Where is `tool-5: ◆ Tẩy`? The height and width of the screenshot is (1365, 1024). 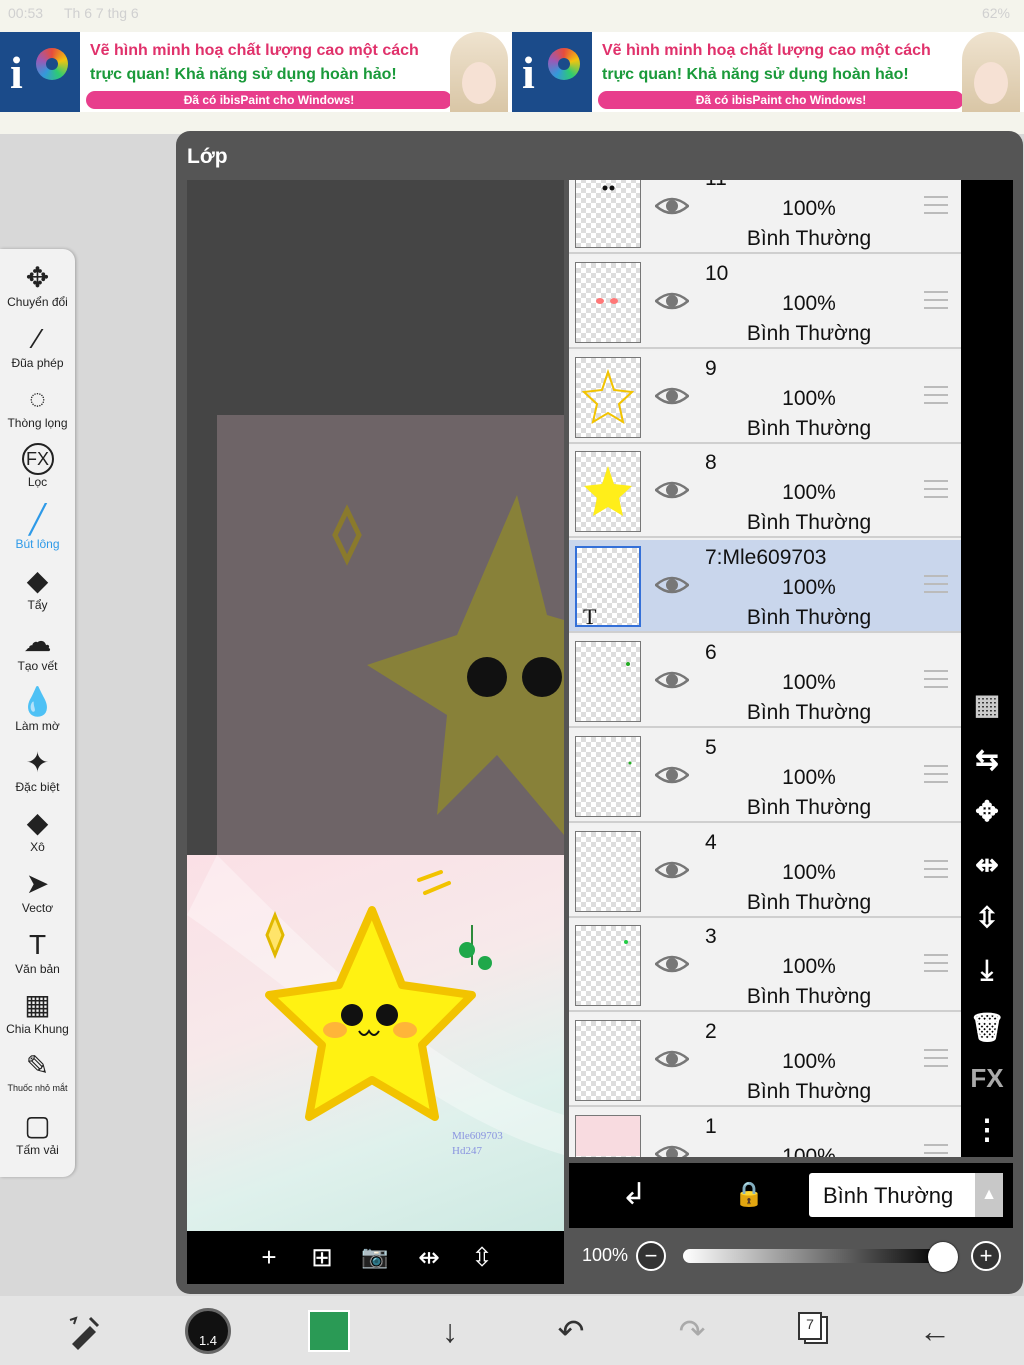
tool-5: ◆ Tẩy is located at coordinates (37, 588).